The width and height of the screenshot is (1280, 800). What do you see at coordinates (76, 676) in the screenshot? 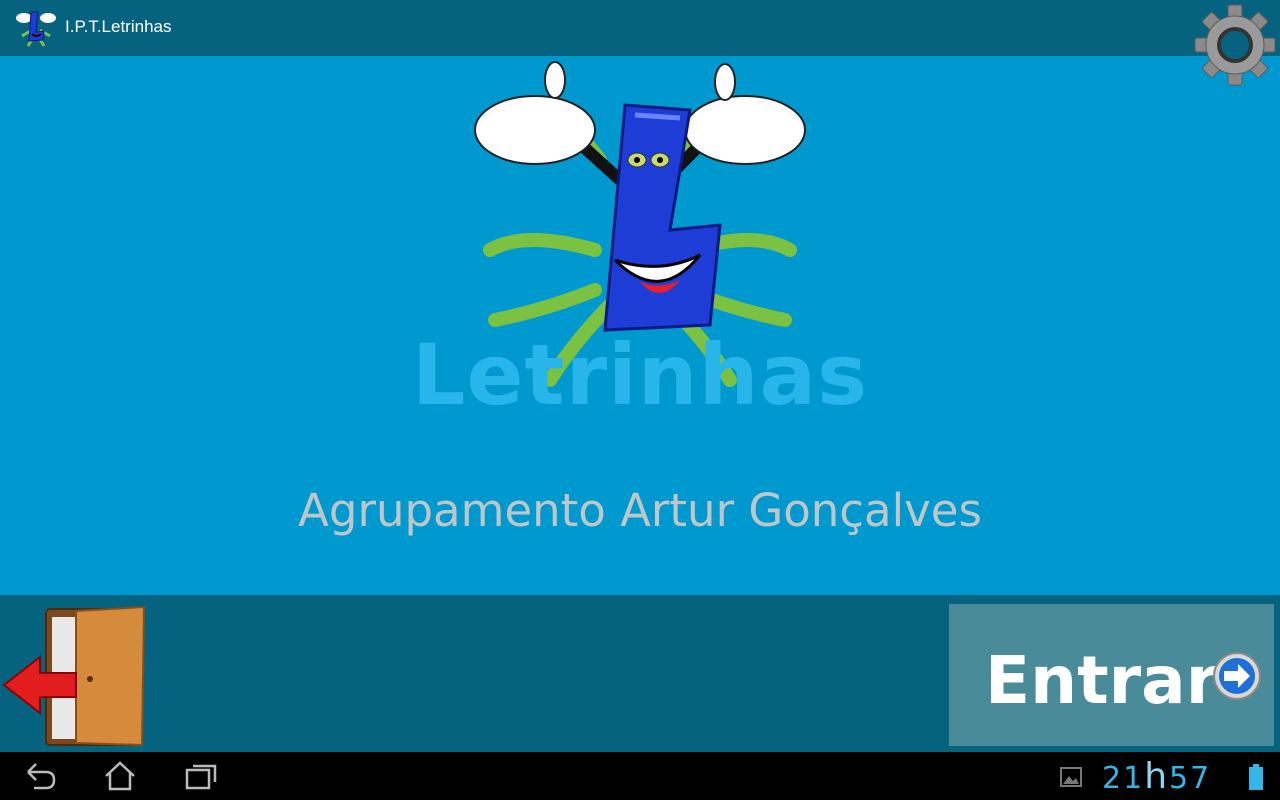
I see `exit-door-icon` at bounding box center [76, 676].